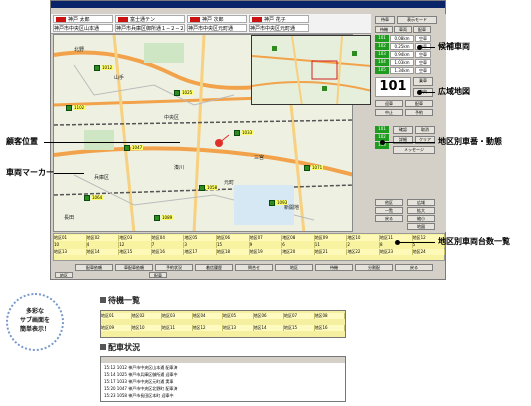 The height and width of the screenshot is (406, 531). I want to click on area-count-cell: 4, so click(103, 245).